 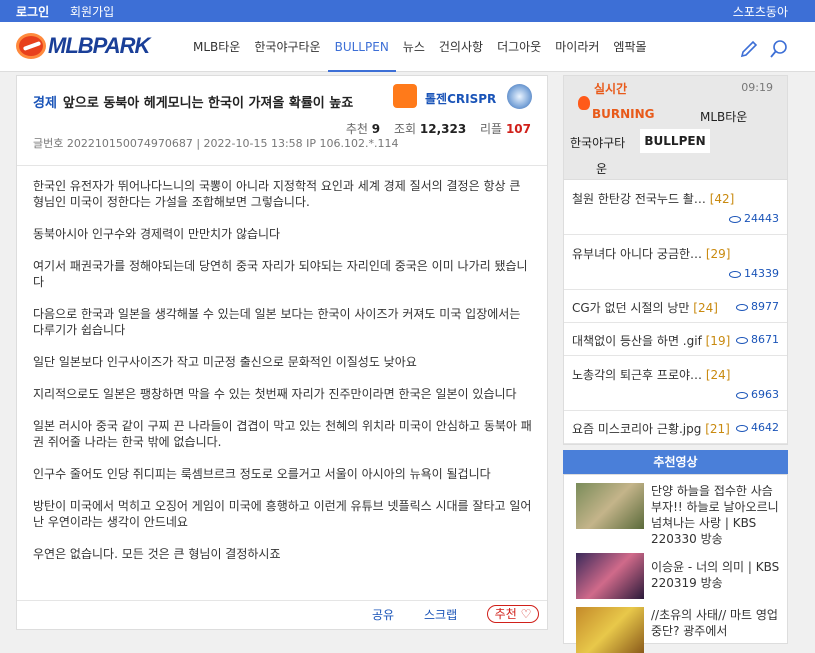 I want to click on tab-bullpen: BULLPEN, so click(x=675, y=141).